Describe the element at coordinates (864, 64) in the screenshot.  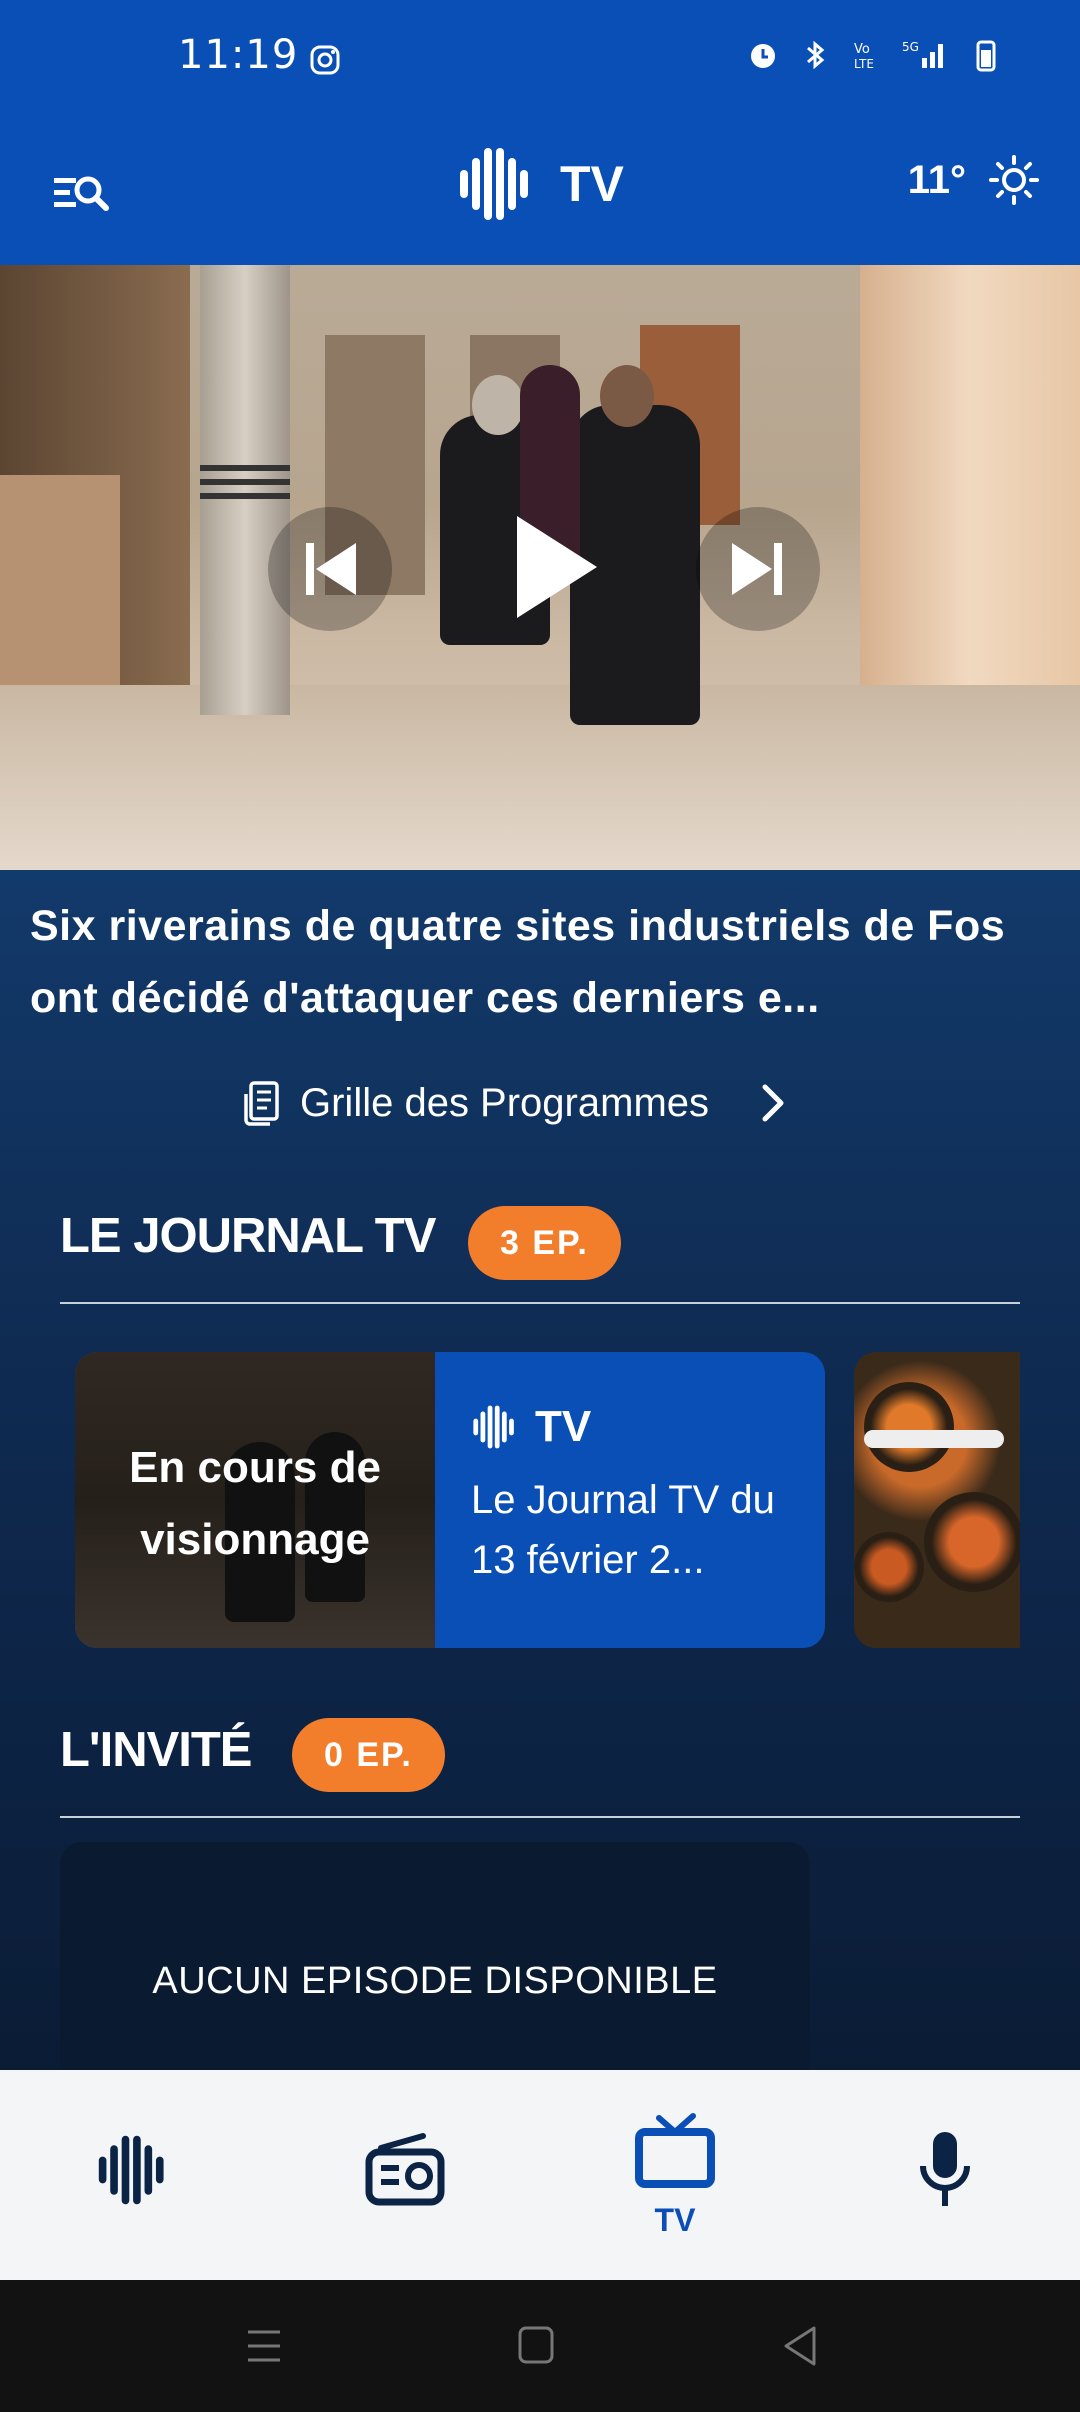
I see `svg-text: LTE` at that location.